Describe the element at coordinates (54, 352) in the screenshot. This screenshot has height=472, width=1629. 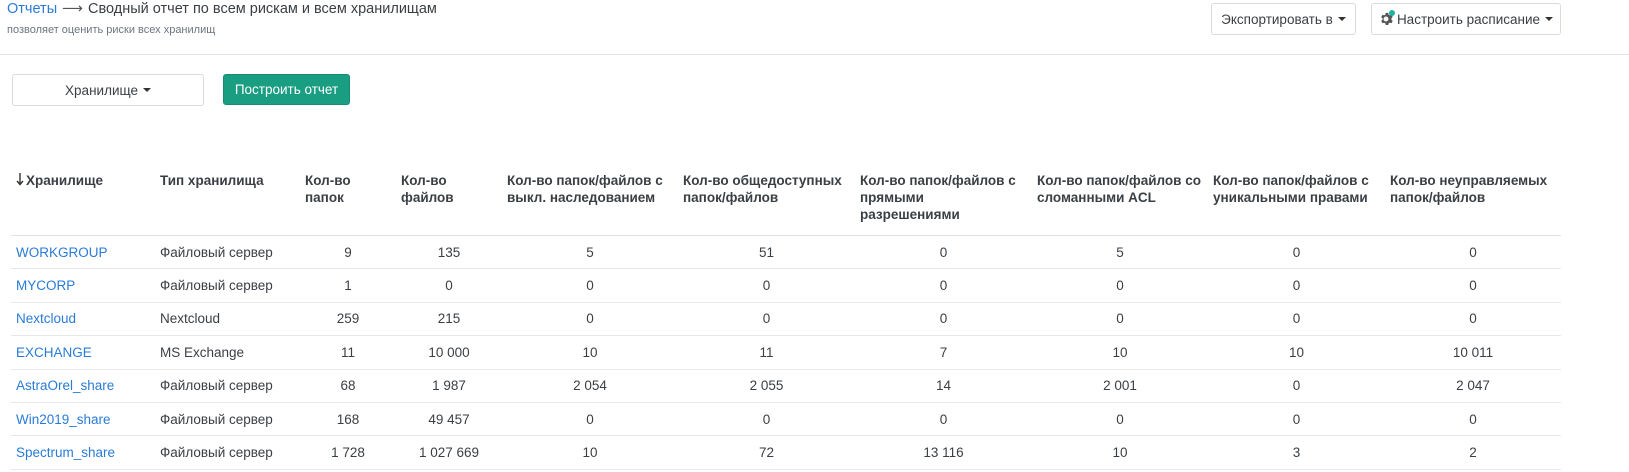
I see `storage-link: EXCHANGE` at that location.